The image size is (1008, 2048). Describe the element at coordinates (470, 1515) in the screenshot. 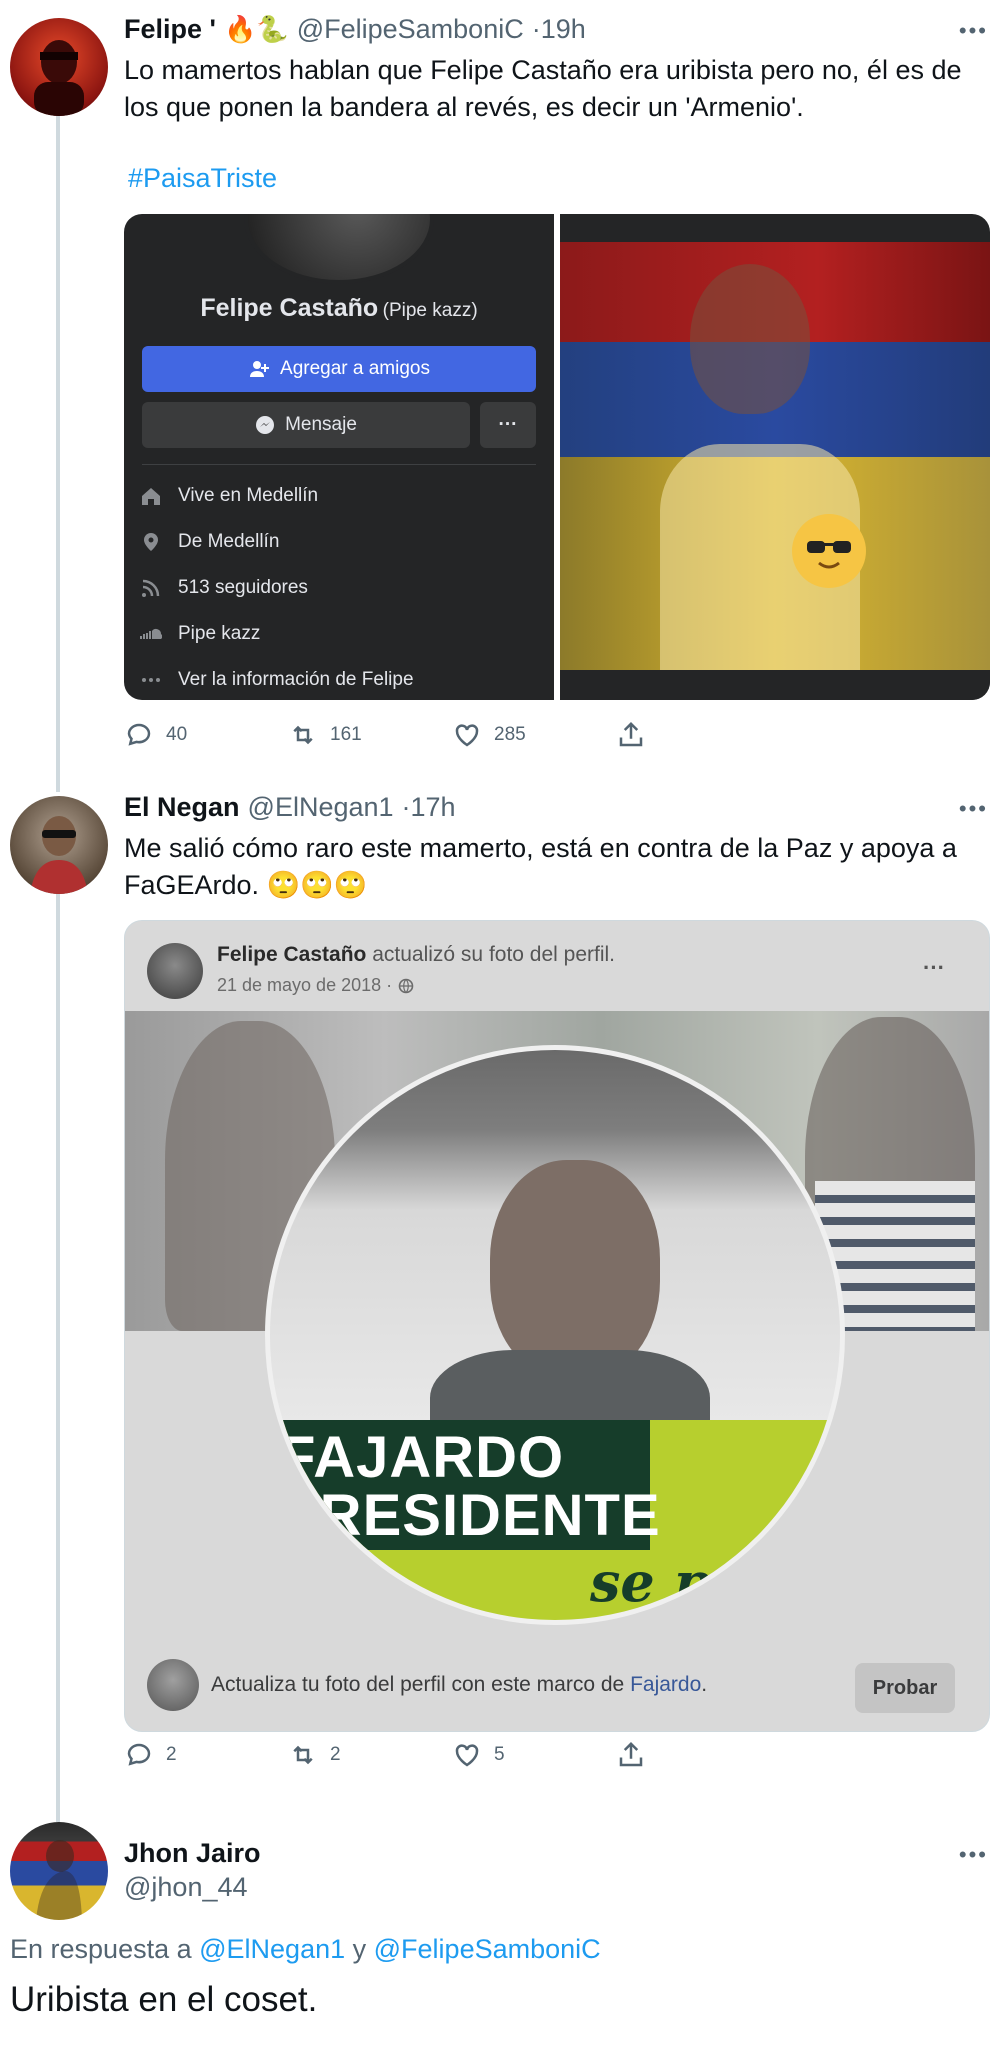

I see `banner-line2: PRESIDENTE` at that location.